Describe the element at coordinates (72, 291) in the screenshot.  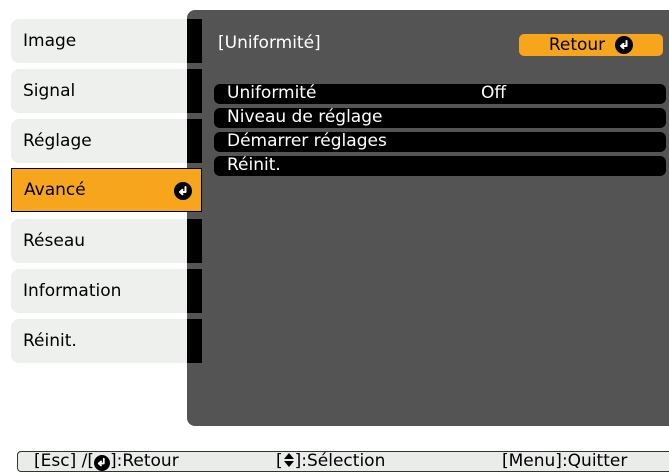
I see `sidebar-item-label: Information` at that location.